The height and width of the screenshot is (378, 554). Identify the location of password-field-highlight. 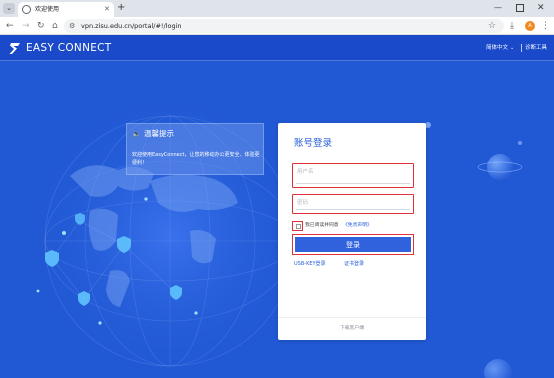
(353, 204).